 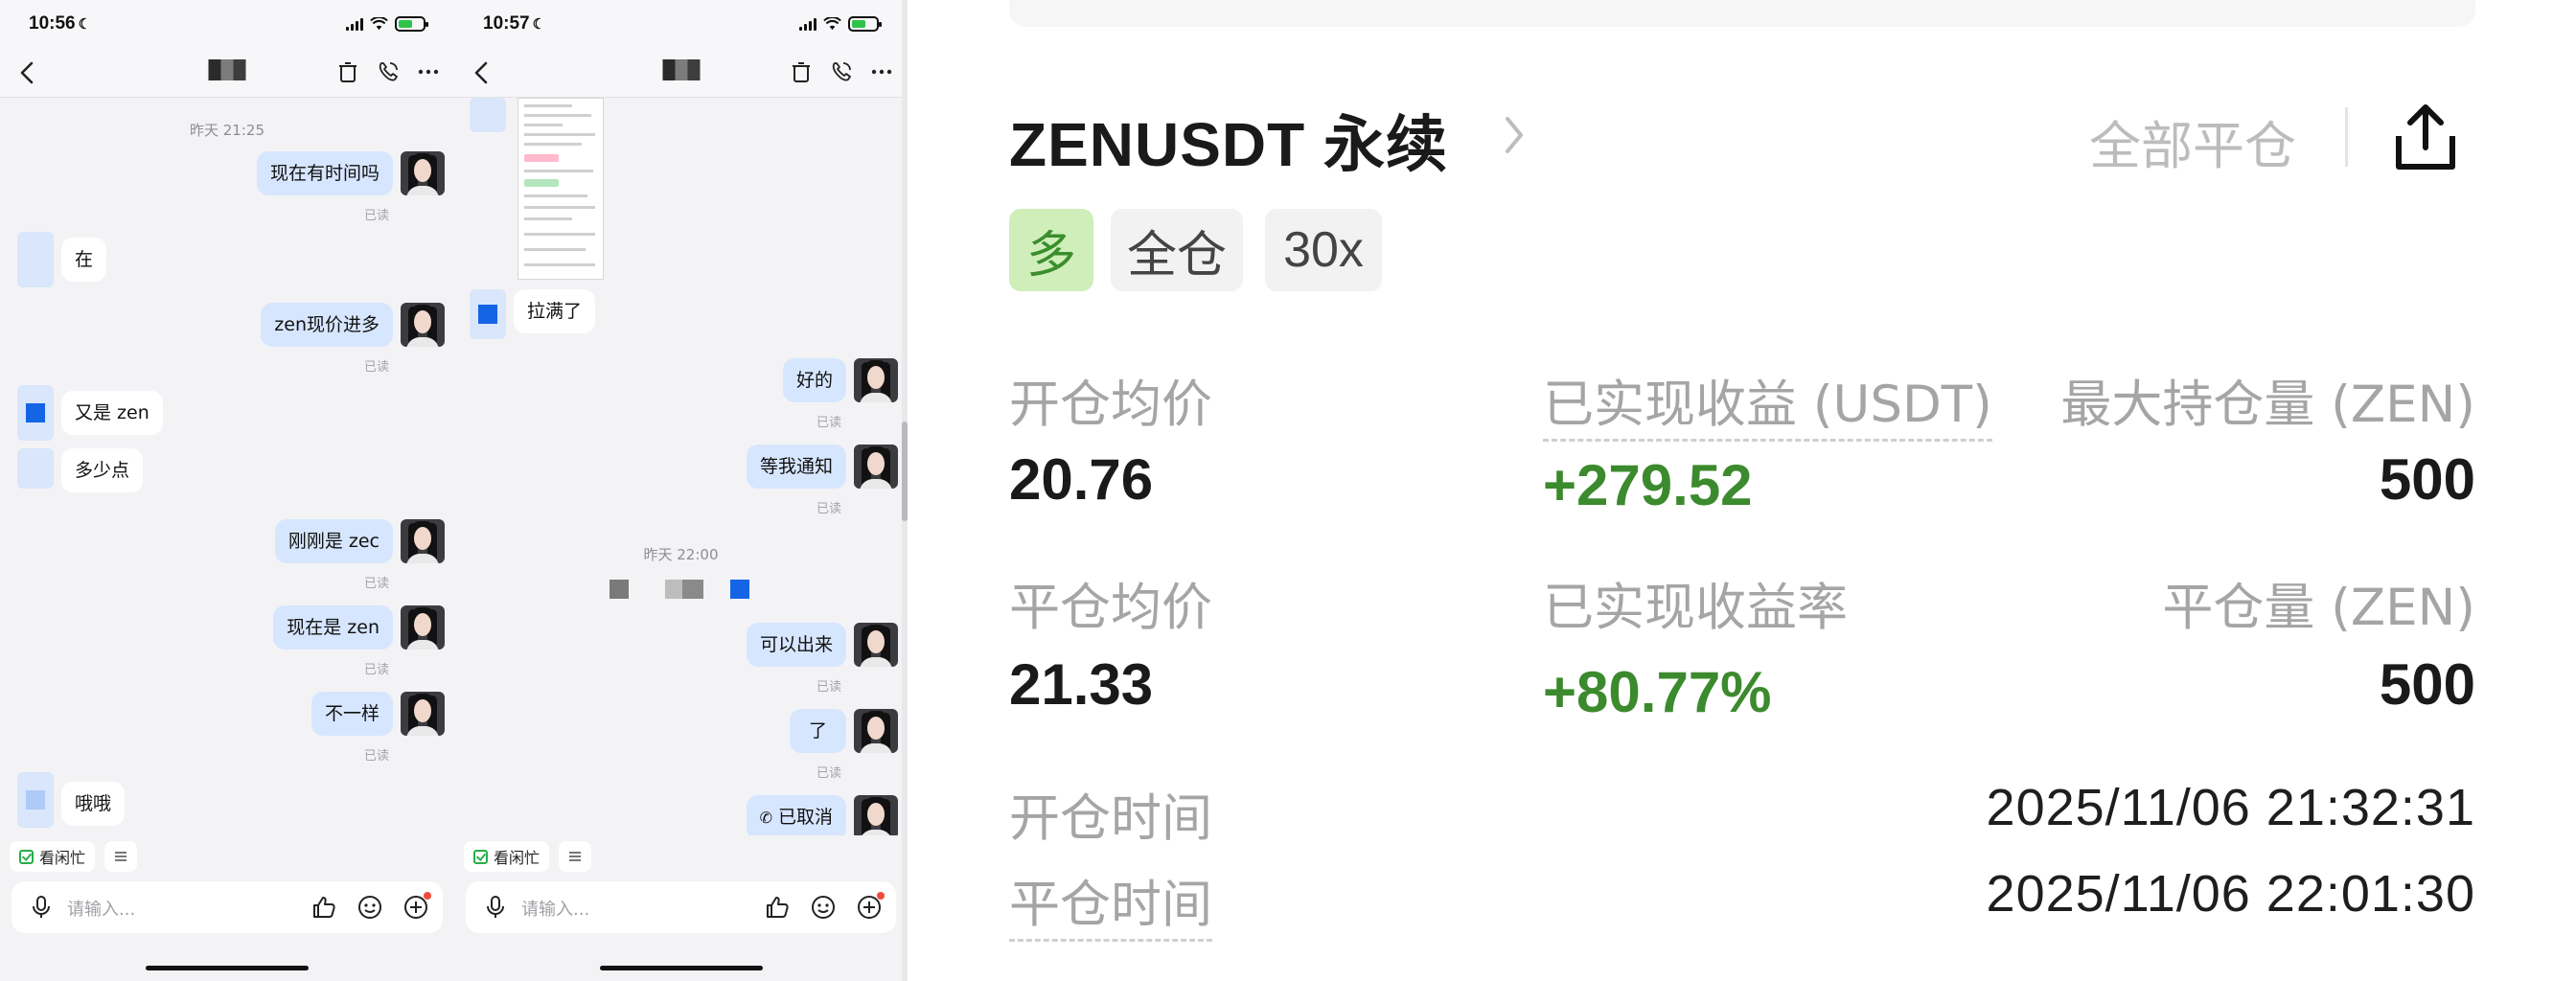 What do you see at coordinates (561, 189) in the screenshot?
I see `image-message-thumbnail` at bounding box center [561, 189].